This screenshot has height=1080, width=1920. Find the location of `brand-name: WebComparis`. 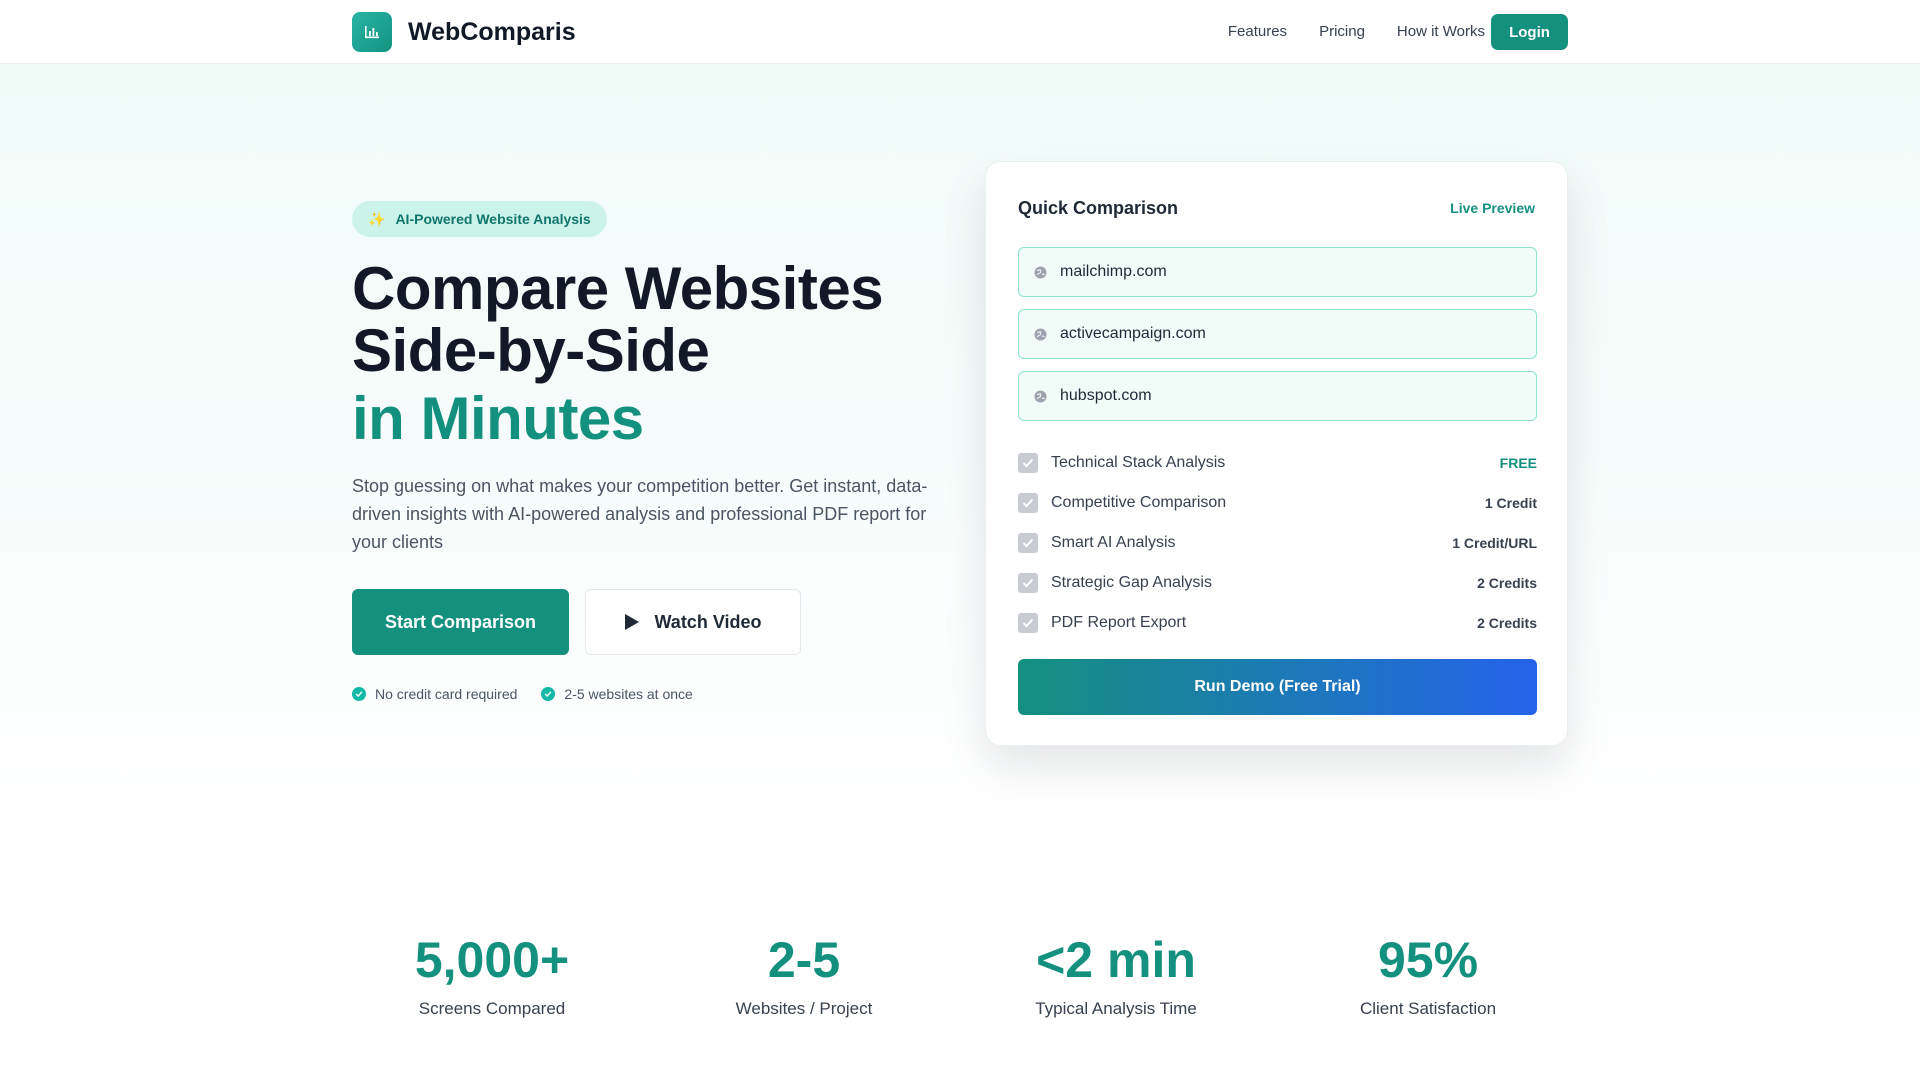

brand-name: WebComparis is located at coordinates (492, 32).